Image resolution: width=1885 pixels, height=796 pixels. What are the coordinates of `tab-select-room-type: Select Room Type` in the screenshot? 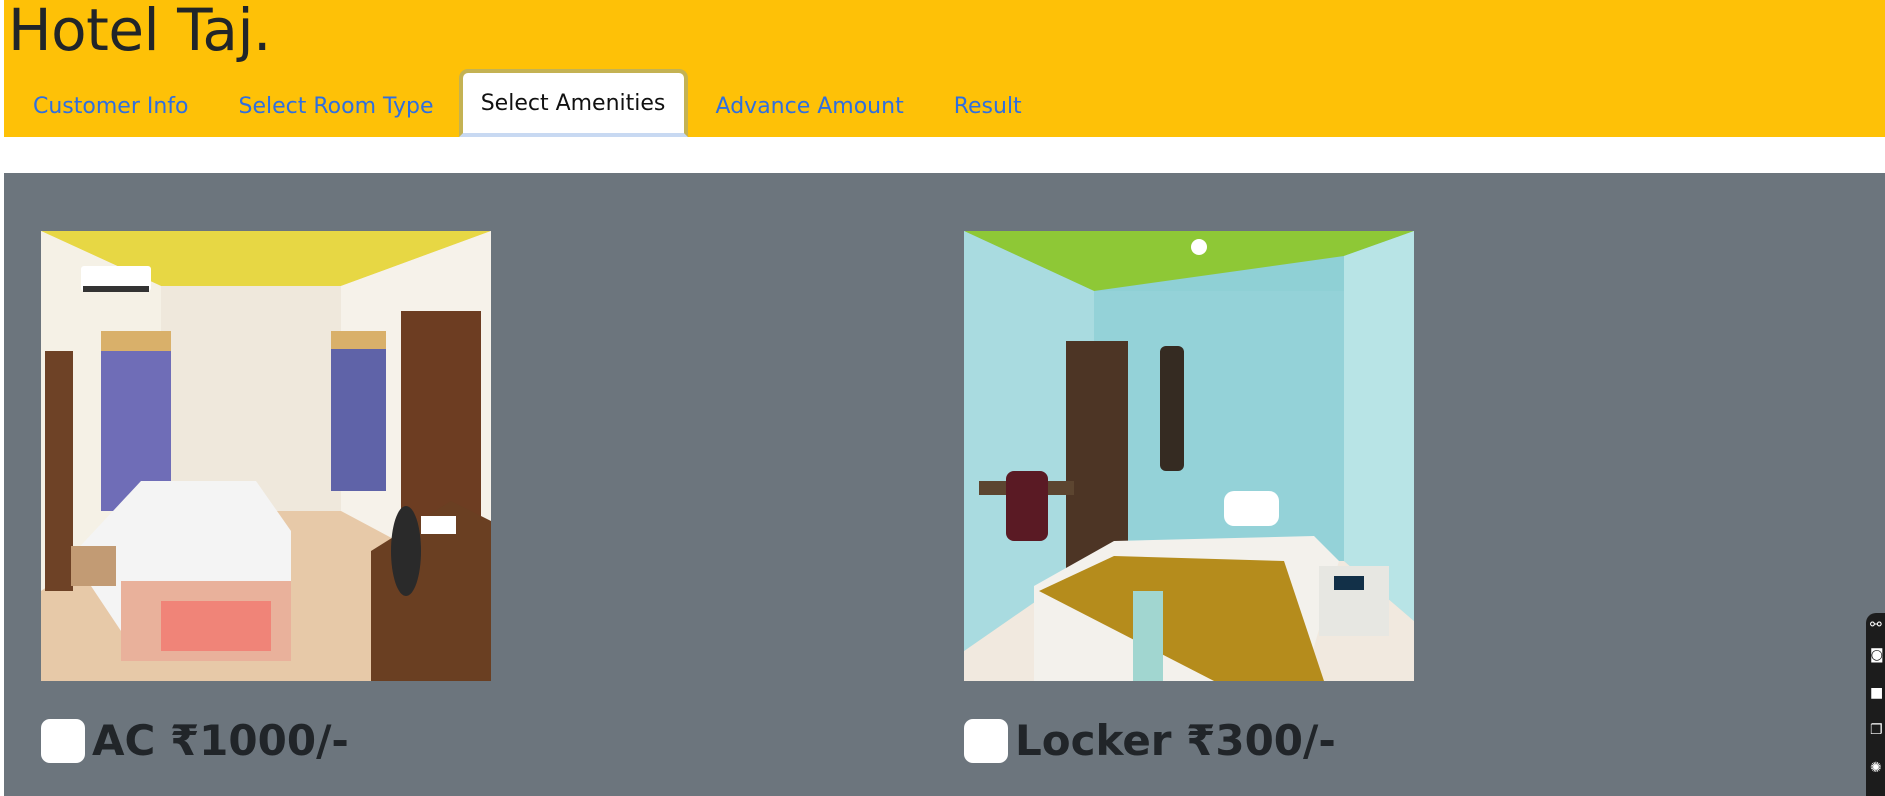 It's located at (336, 106).